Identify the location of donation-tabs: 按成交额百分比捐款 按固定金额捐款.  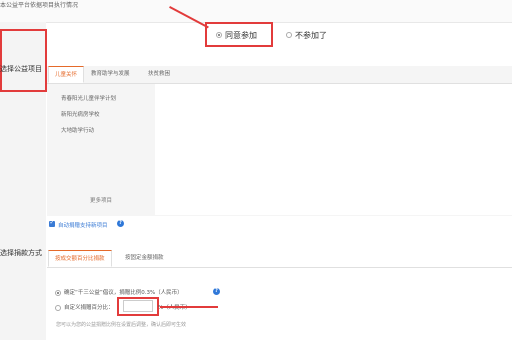
(279, 259).